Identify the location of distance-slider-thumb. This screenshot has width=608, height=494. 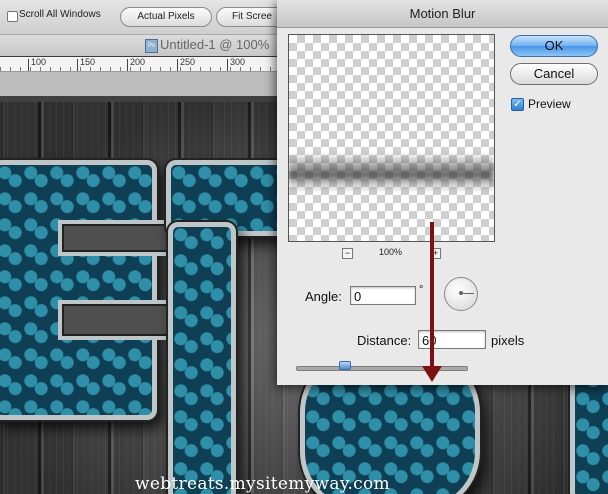
(344, 365).